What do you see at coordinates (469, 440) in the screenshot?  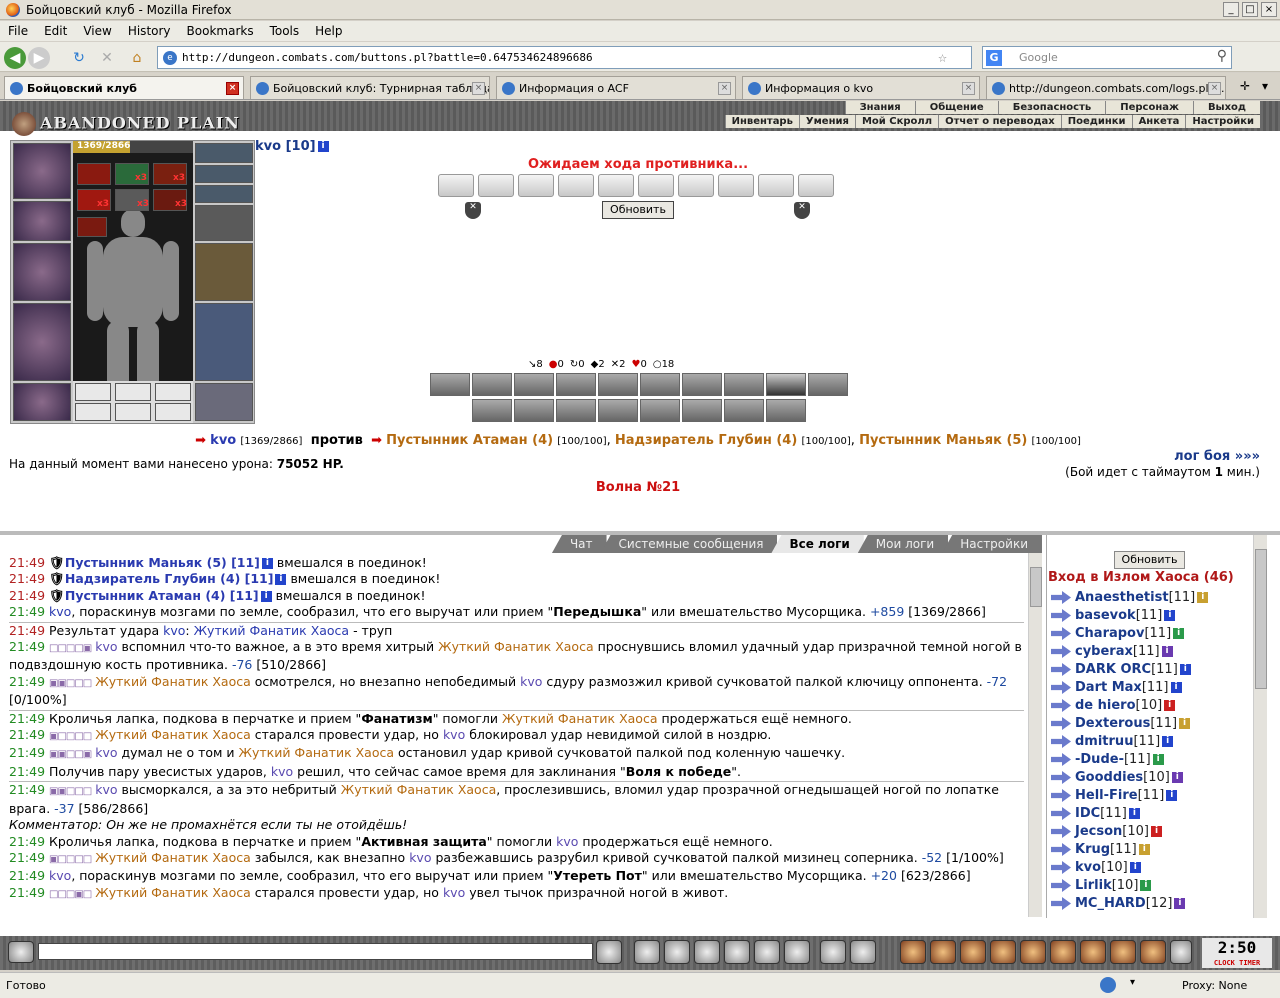 I see `enemy-name: Пустынник Атаман (4)` at bounding box center [469, 440].